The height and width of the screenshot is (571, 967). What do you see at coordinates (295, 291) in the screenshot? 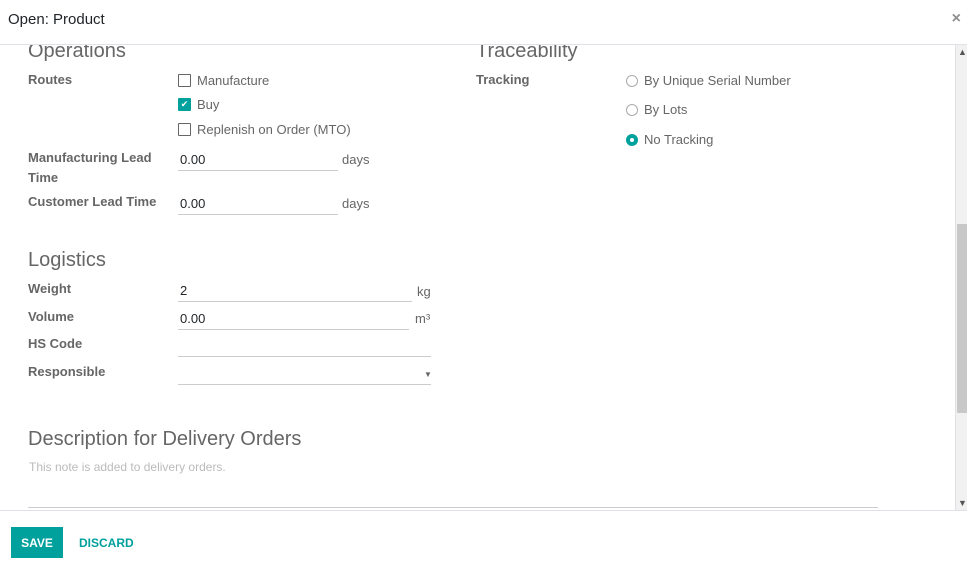
I see `weight-input` at bounding box center [295, 291].